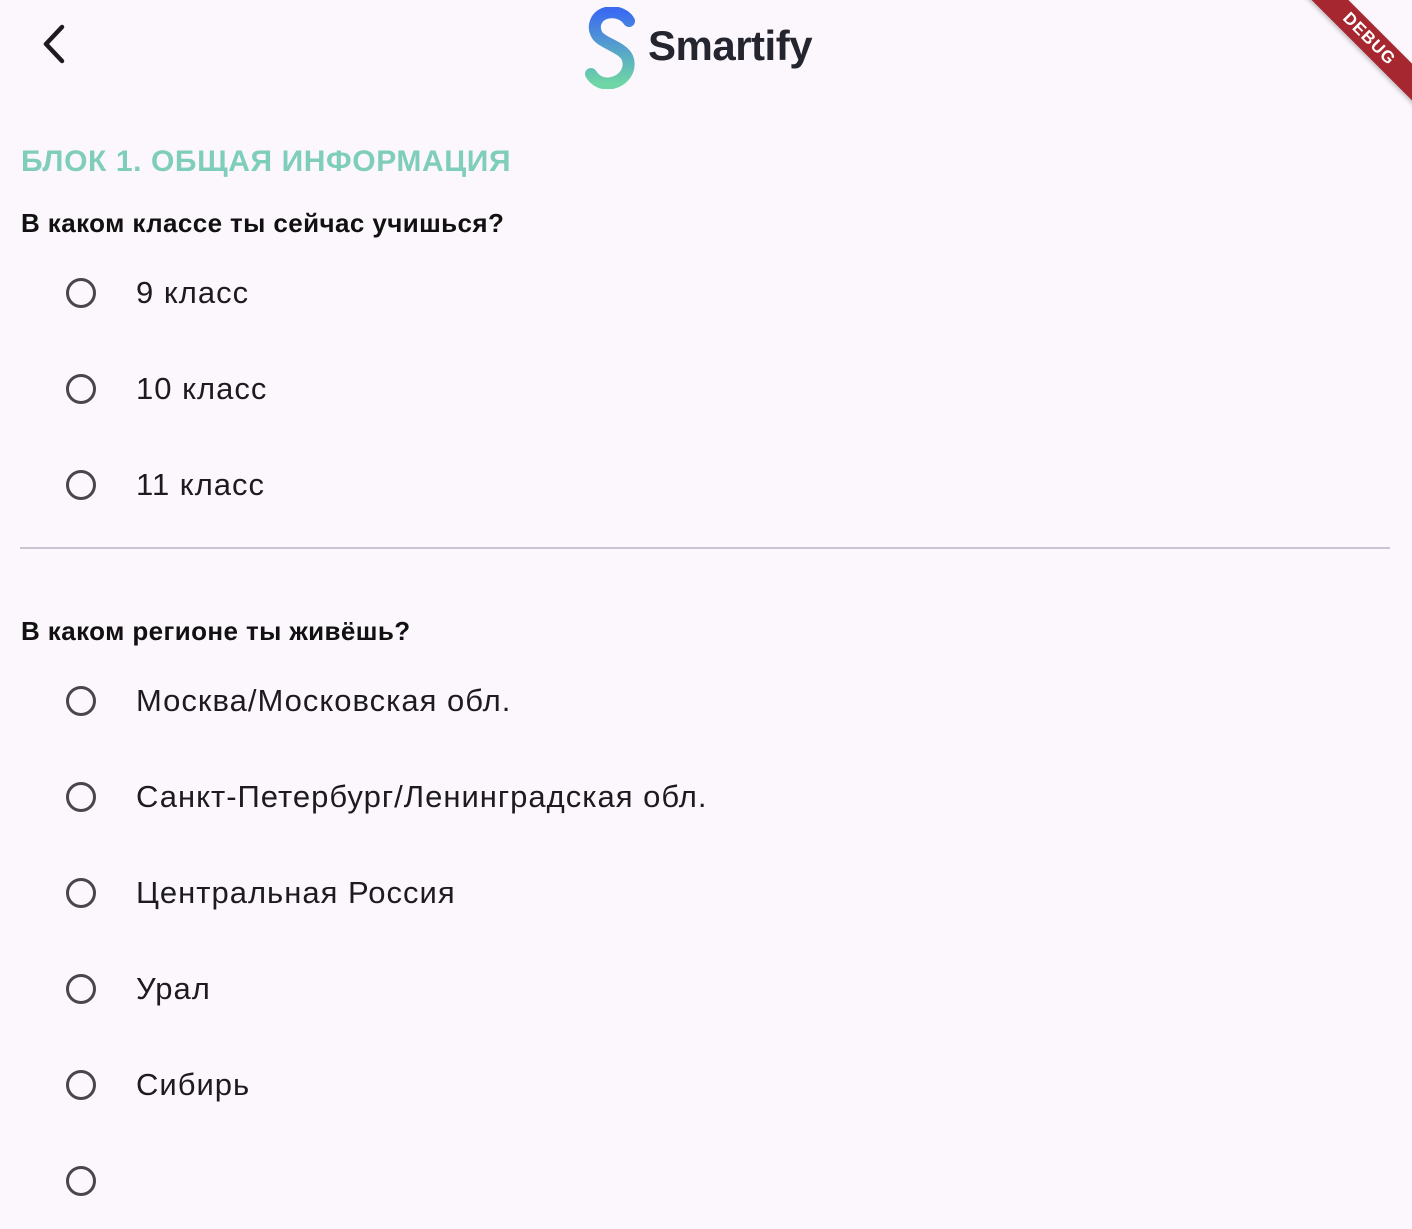 This screenshot has width=1412, height=1229. I want to click on option-grade-9: 9 класс, so click(706, 293).